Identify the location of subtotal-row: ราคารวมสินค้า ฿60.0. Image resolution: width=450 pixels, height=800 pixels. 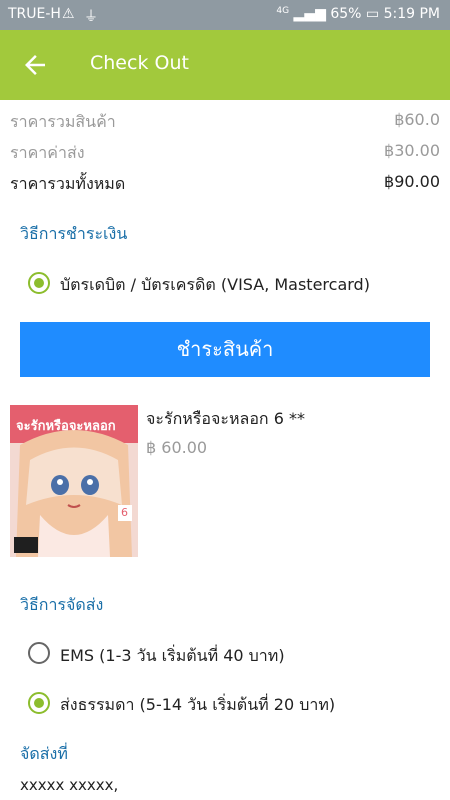
(225, 123).